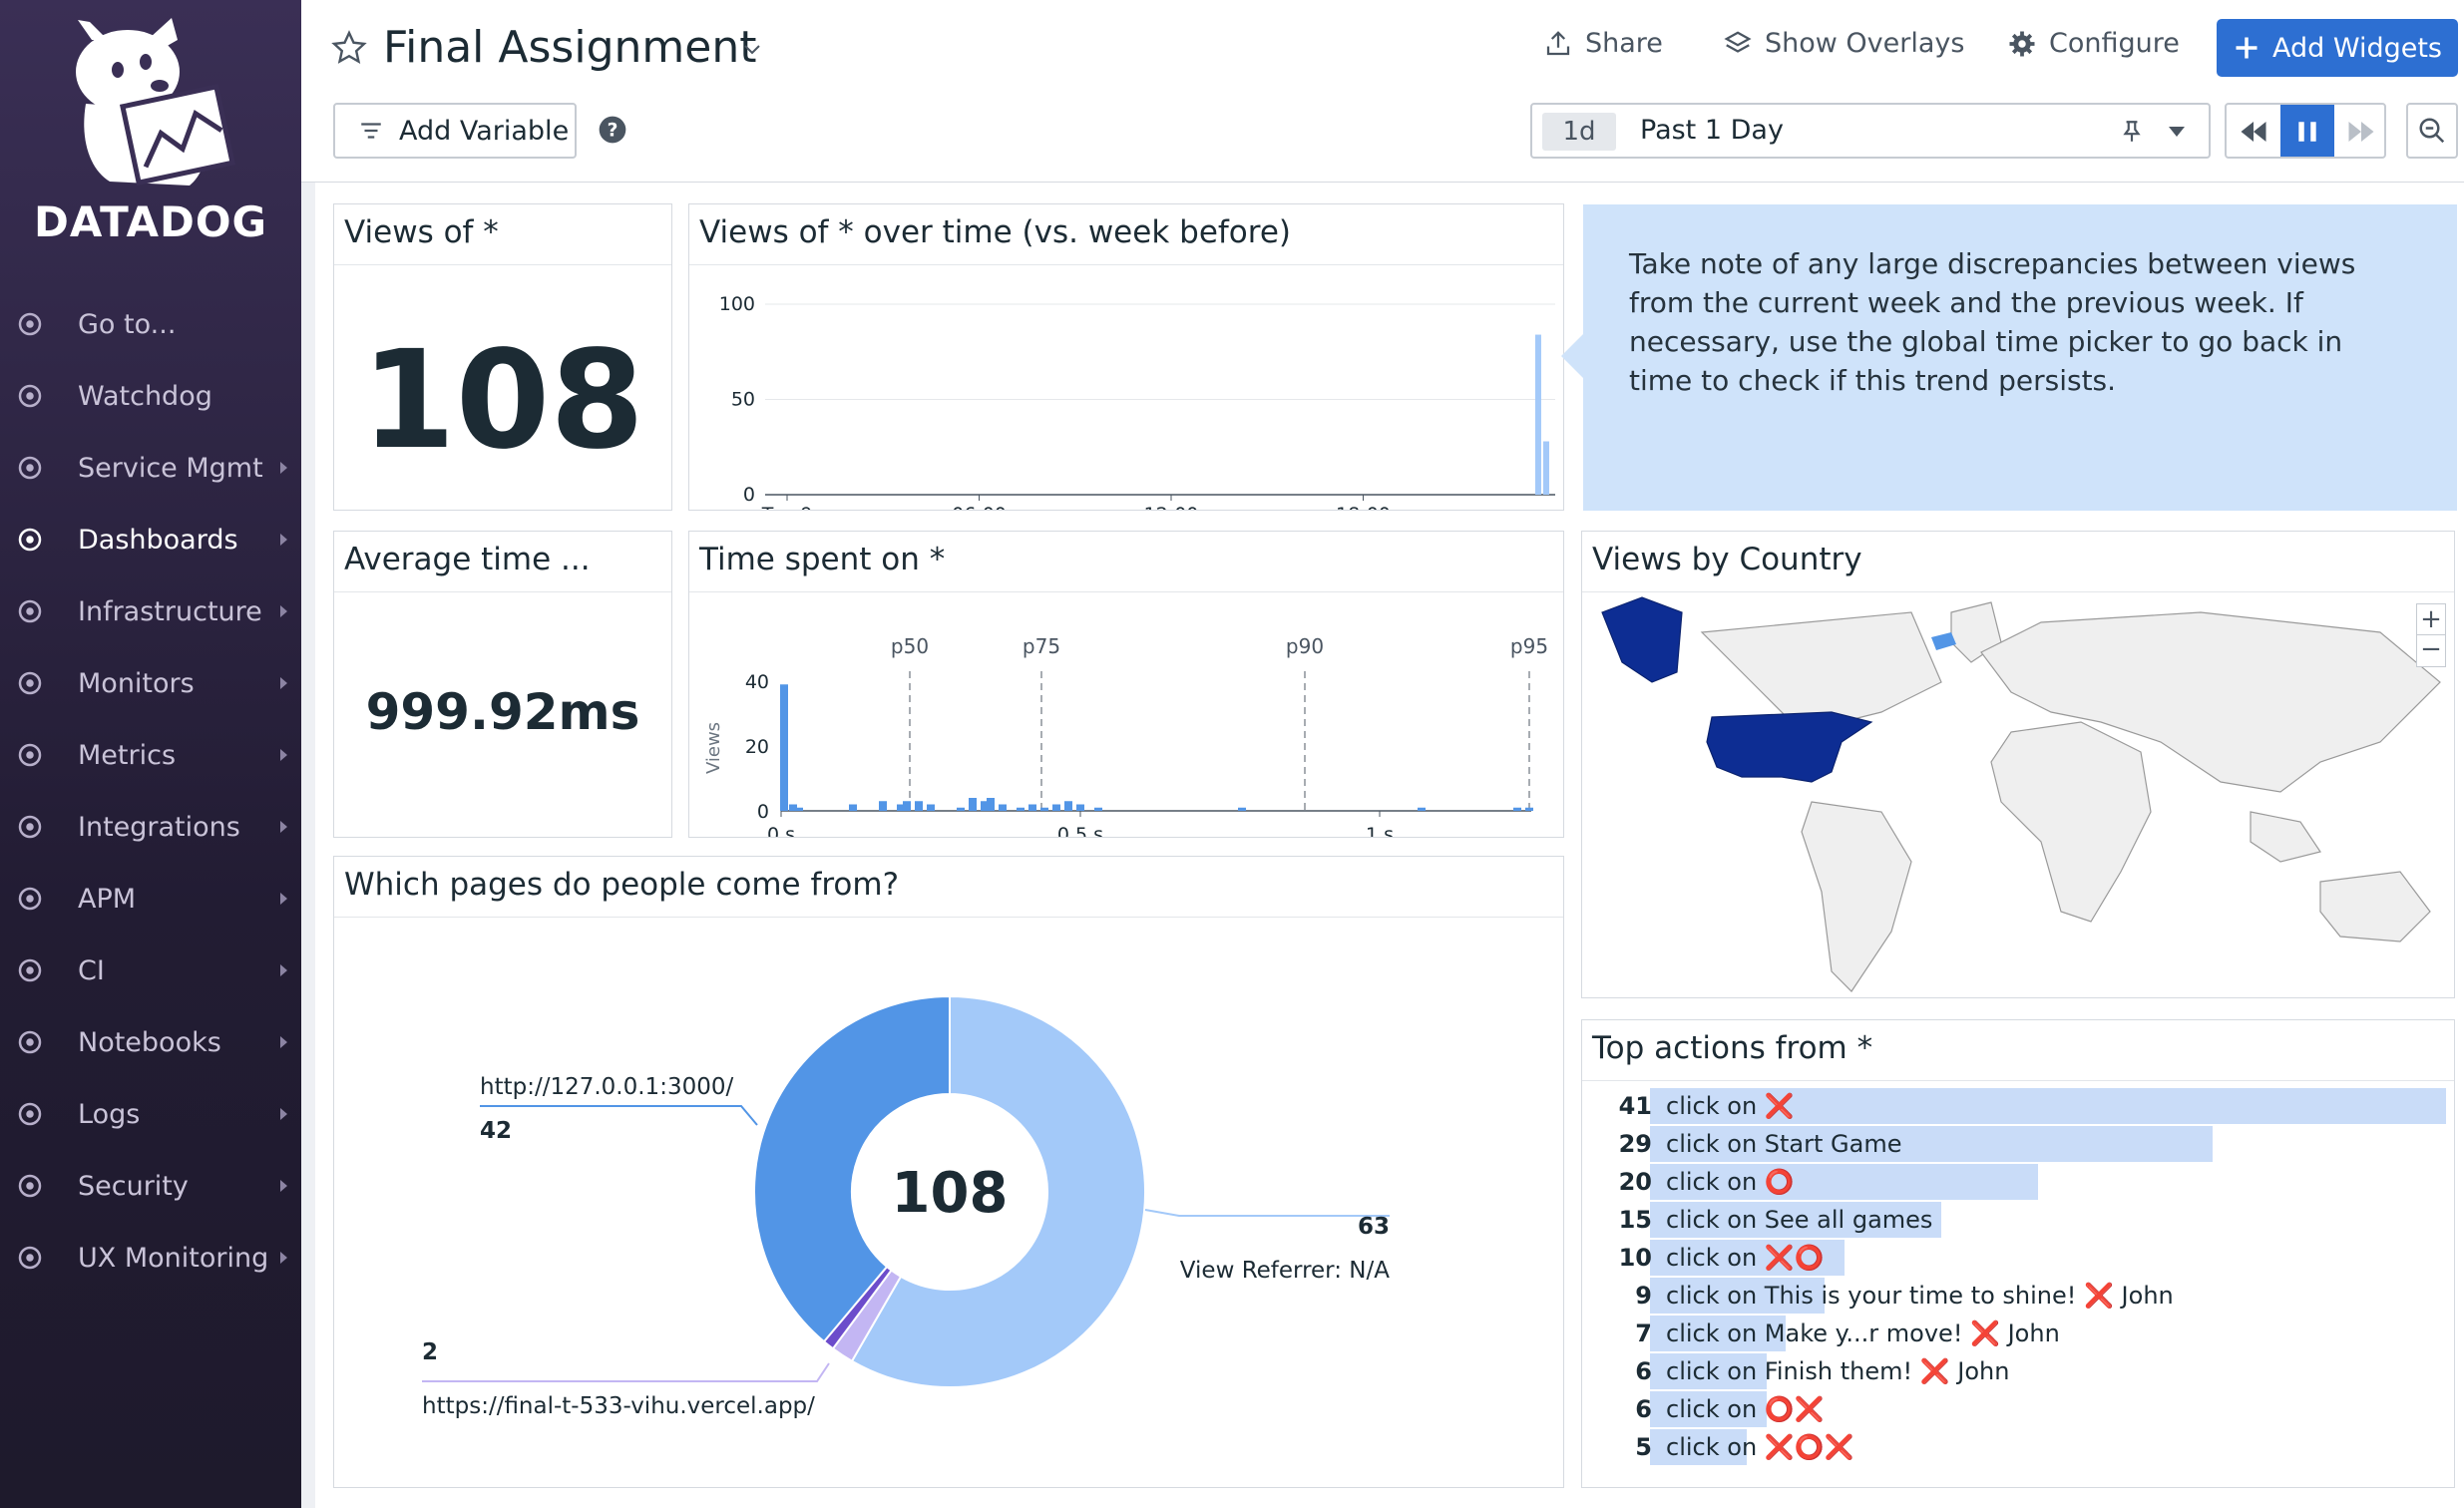 The image size is (2464, 1508). I want to click on fast-forward-icon, so click(2361, 132).